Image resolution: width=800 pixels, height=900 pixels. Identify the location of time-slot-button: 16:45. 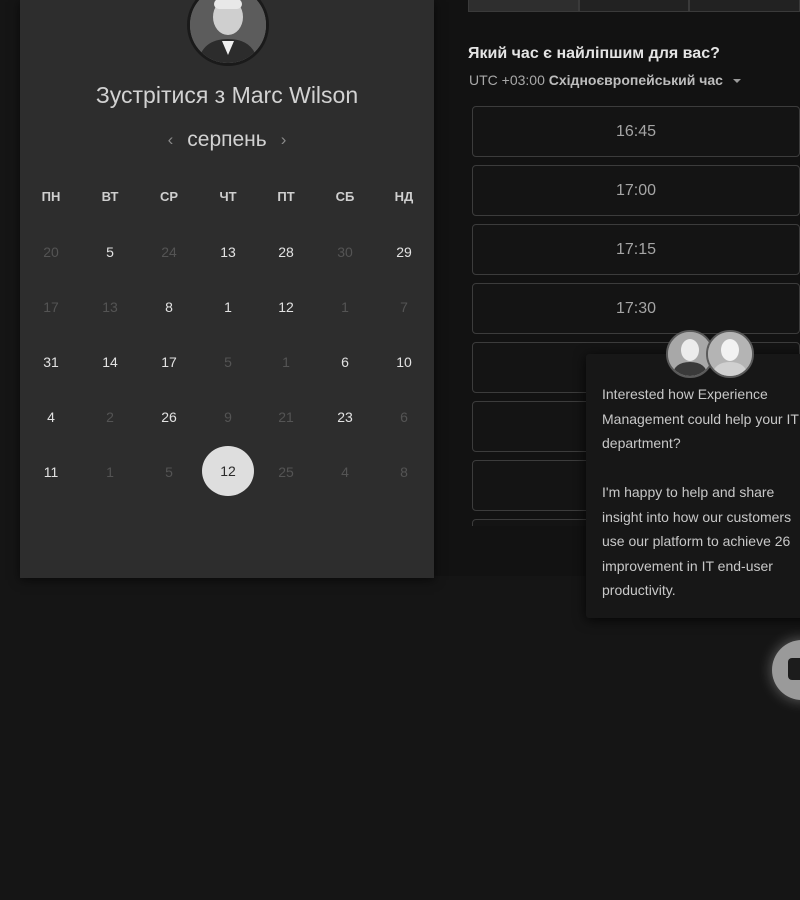
(636, 131).